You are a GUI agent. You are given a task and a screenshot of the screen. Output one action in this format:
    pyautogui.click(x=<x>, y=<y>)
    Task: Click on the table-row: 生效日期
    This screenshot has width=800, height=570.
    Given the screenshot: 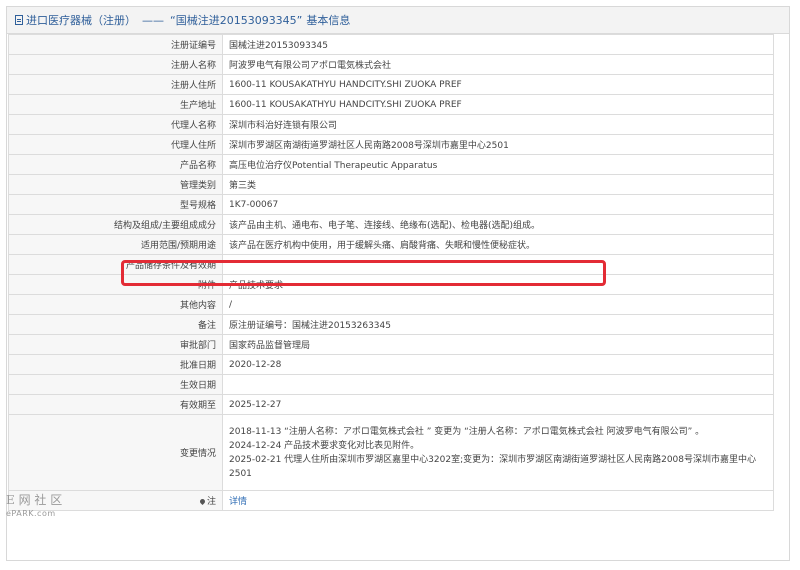 What is the action you would take?
    pyautogui.click(x=391, y=384)
    